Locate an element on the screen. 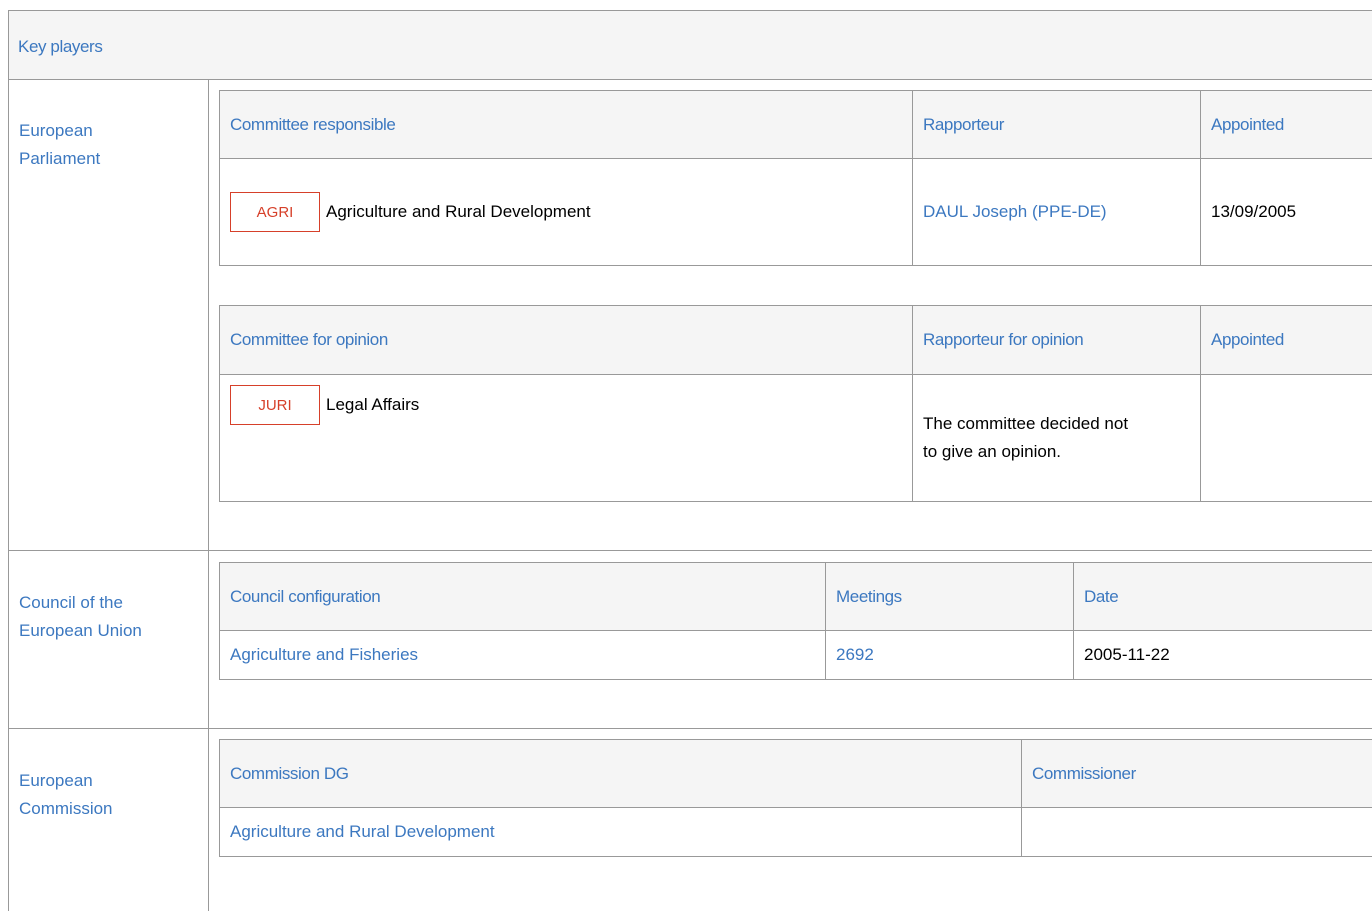  council-configuration-link: Agriculture and Fisheries is located at coordinates (523, 655).